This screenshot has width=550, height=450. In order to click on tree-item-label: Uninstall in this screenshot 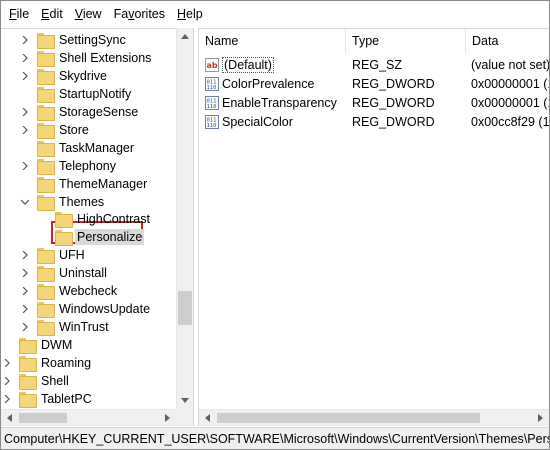, I will do `click(83, 273)`.